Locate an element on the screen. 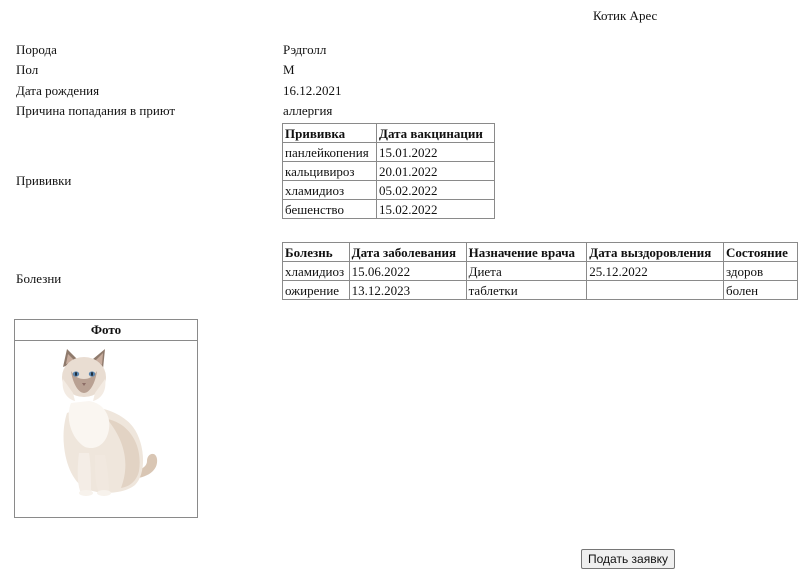 This screenshot has width=798, height=569. table-row: панлейкопения 15.01.2022 is located at coordinates (388, 152).